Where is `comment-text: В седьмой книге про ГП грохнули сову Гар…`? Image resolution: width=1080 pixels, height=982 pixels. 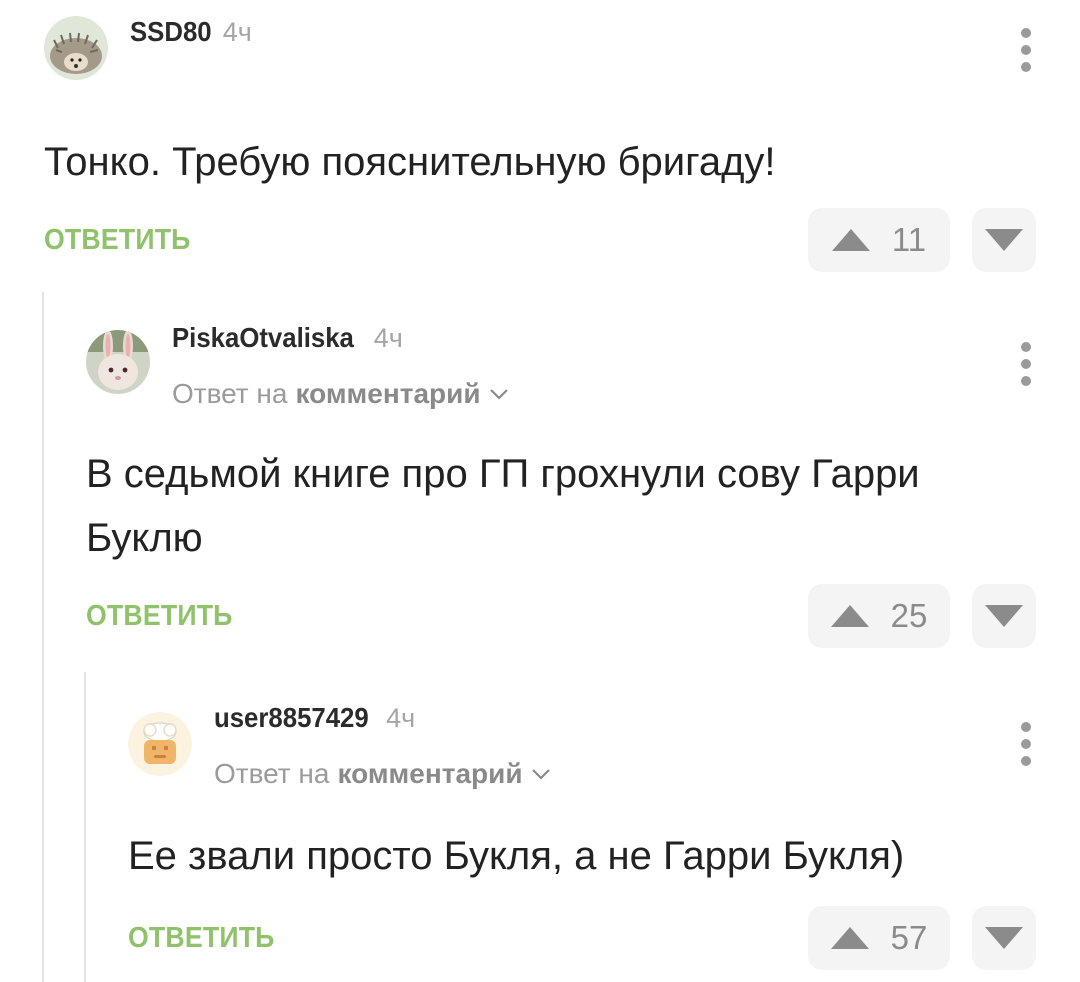 comment-text: В седьмой книге про ГП грохнули сову Гар… is located at coordinates (503, 506).